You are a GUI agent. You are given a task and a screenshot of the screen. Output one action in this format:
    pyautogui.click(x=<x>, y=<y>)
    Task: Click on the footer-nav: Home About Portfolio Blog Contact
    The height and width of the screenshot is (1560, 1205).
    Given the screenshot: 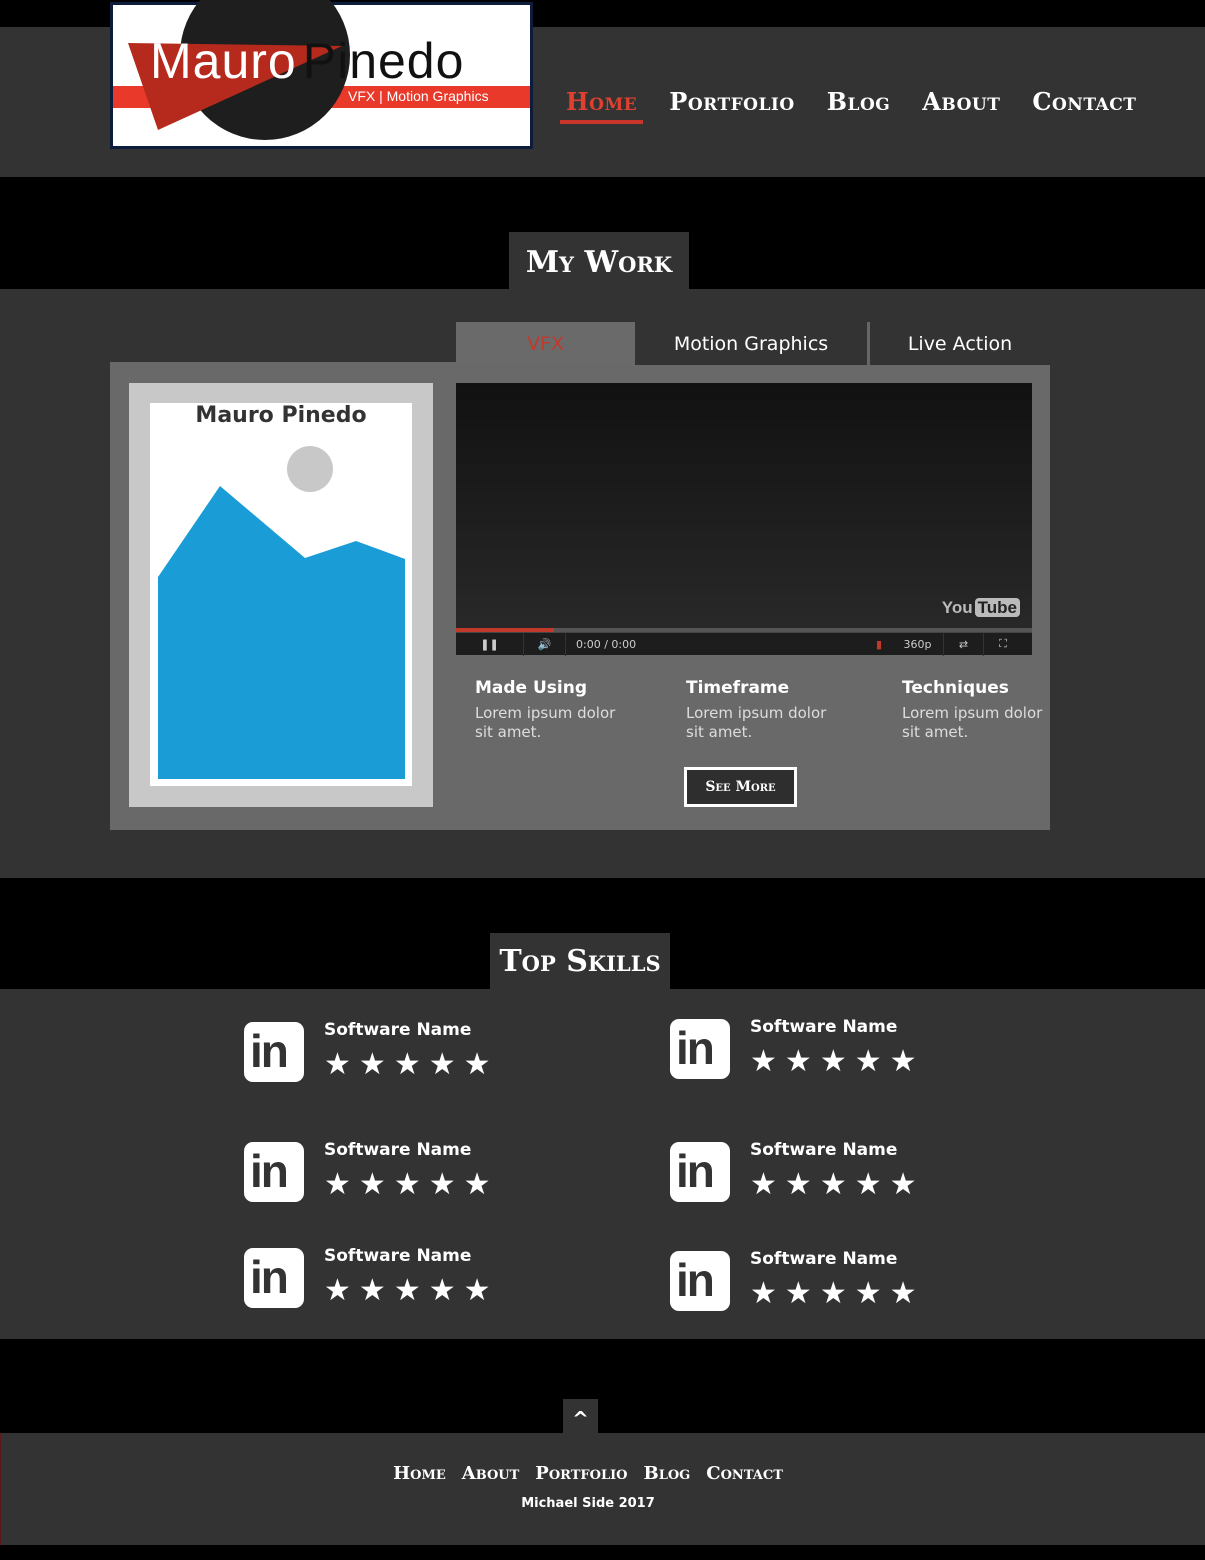 What is the action you would take?
    pyautogui.click(x=603, y=1473)
    